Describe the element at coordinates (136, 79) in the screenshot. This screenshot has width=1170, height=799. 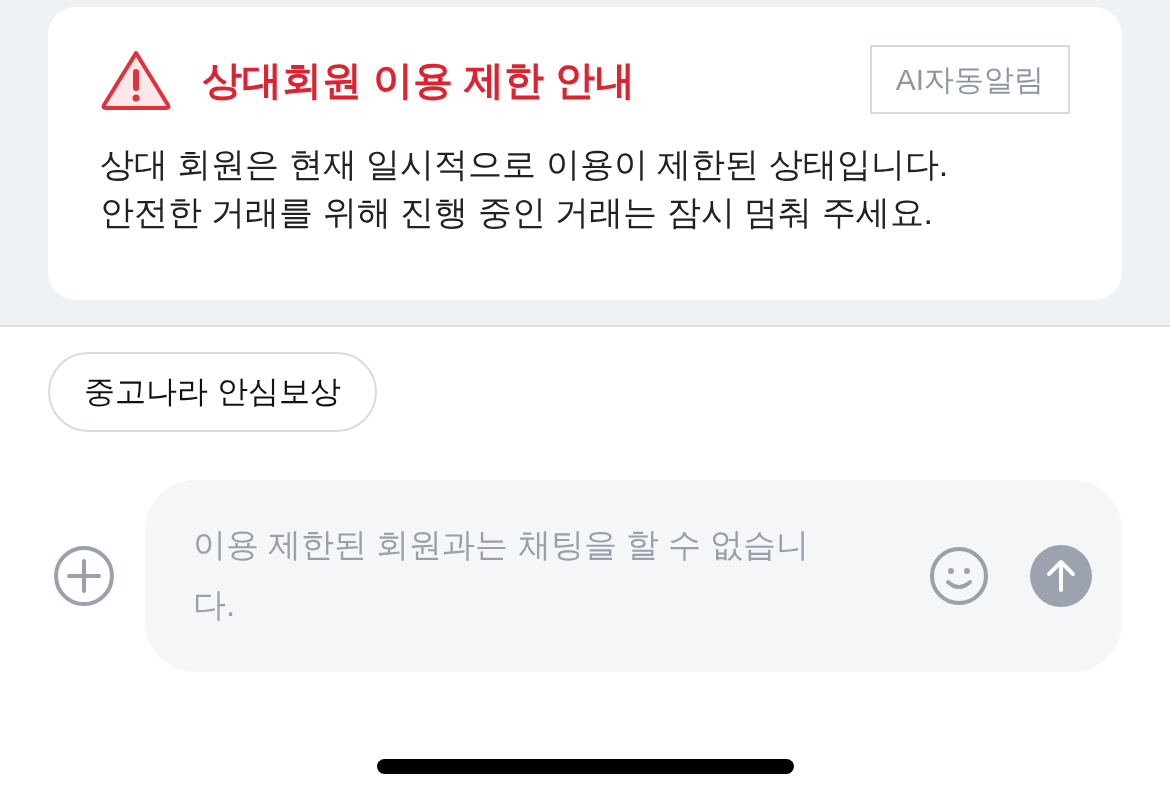
I see `warning-icon` at that location.